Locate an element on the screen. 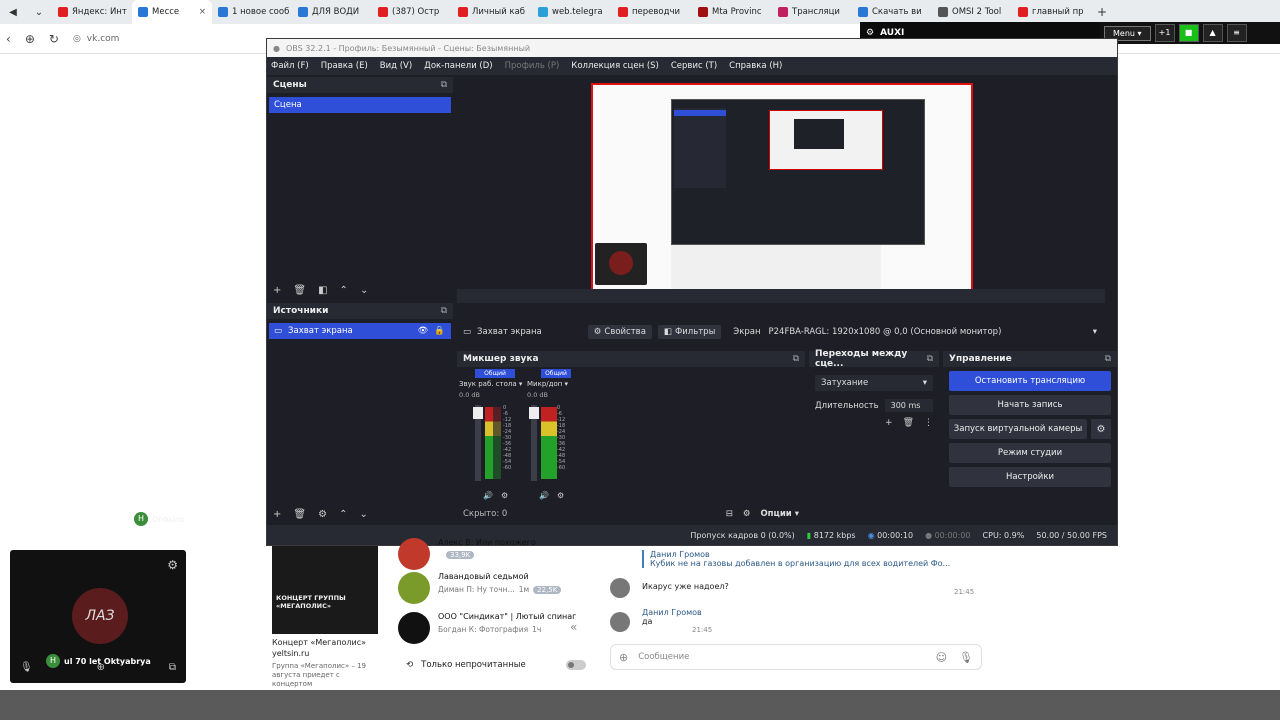  emoji-icon: ☺ is located at coordinates (941, 657).